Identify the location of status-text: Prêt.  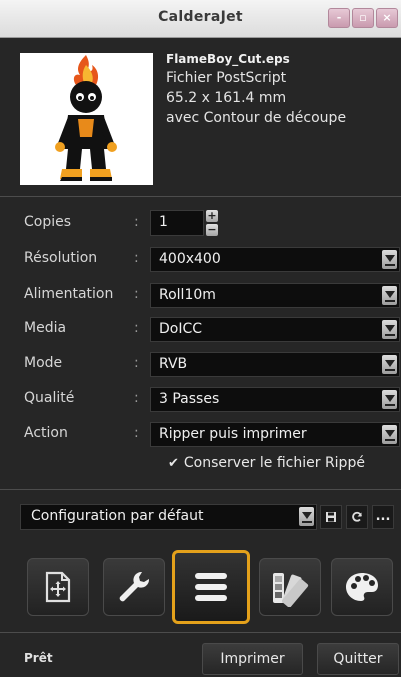
(38, 658).